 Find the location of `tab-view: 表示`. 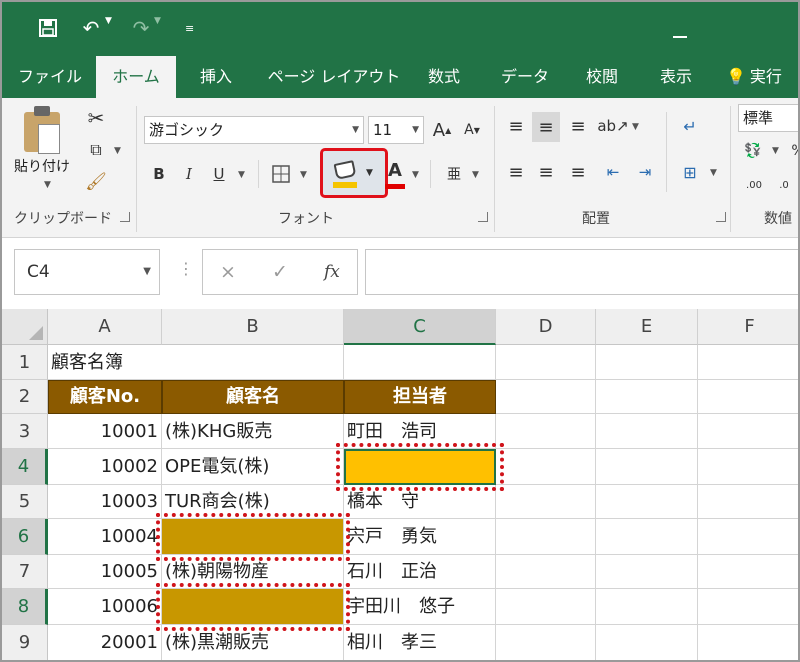

tab-view: 表示 is located at coordinates (676, 77).